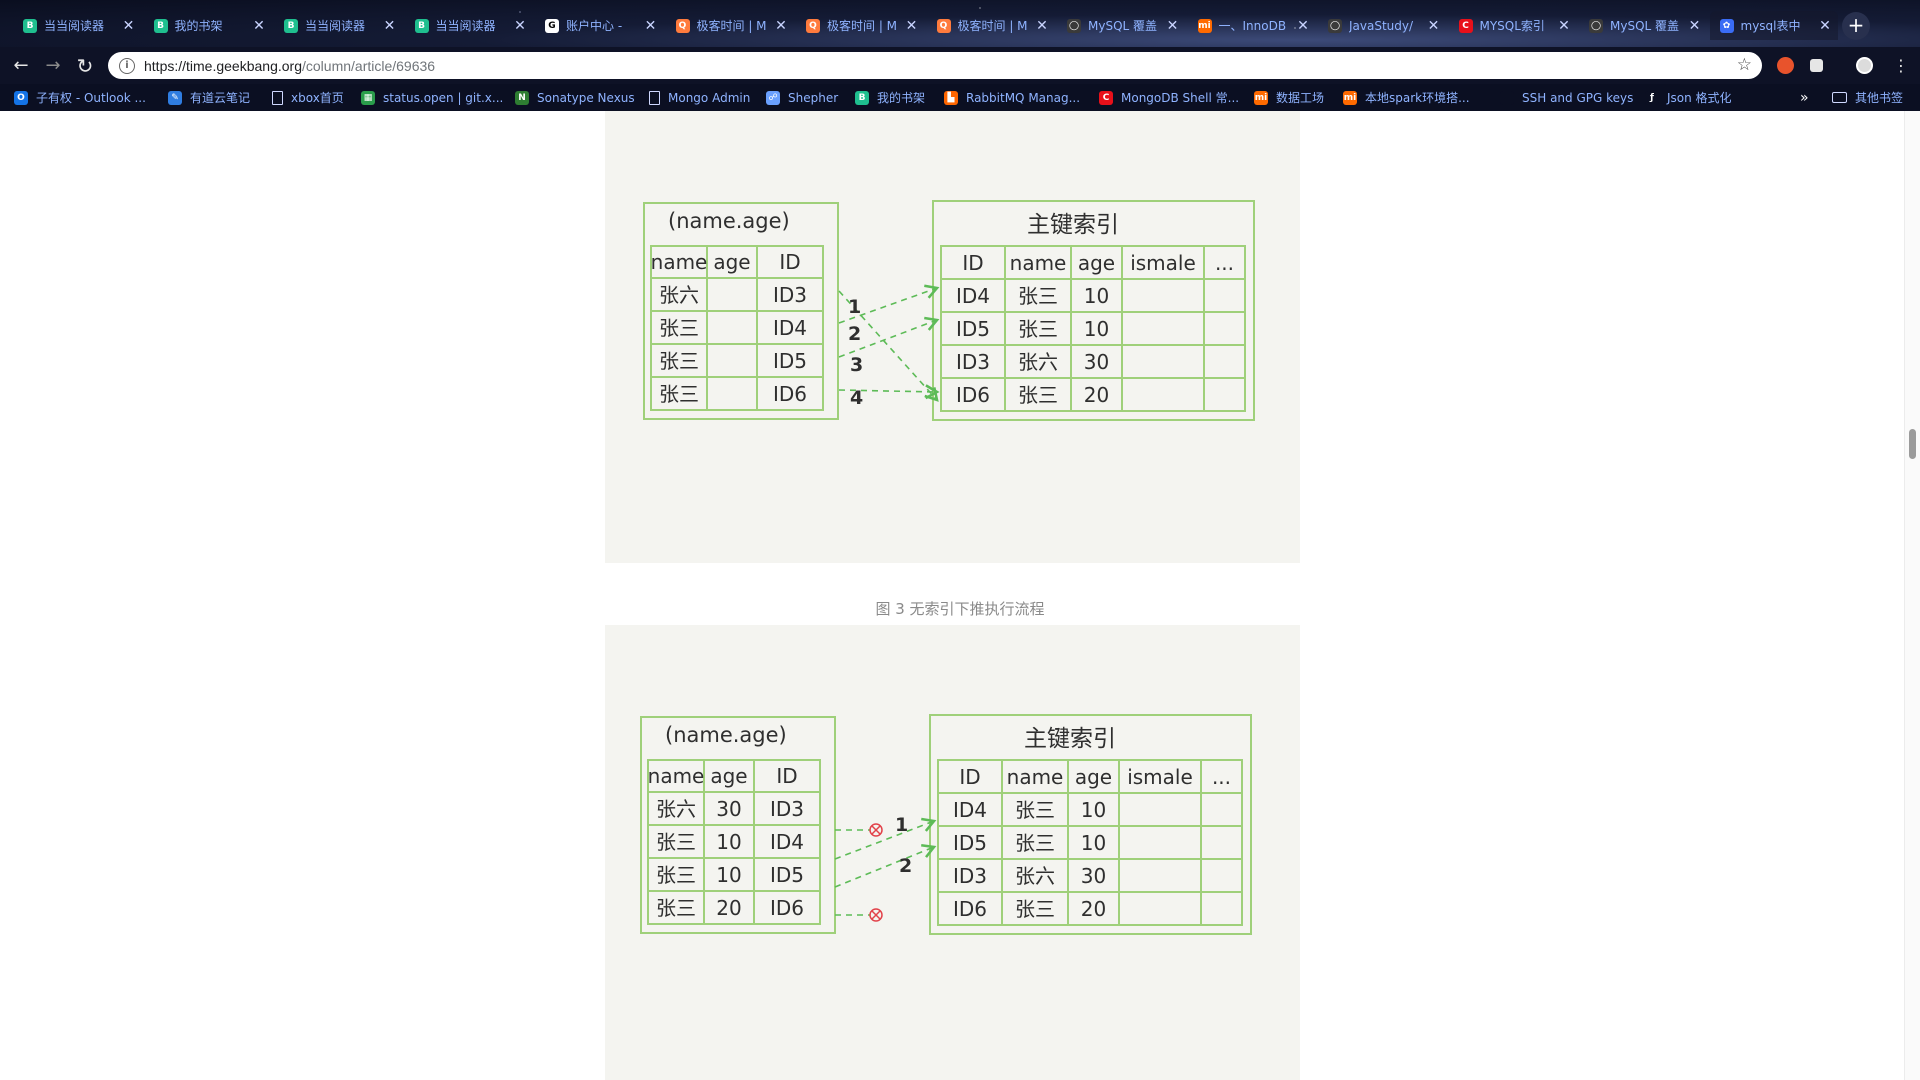  What do you see at coordinates (1804, 97) in the screenshot?
I see `bookmarks-overflow-button: »` at bounding box center [1804, 97].